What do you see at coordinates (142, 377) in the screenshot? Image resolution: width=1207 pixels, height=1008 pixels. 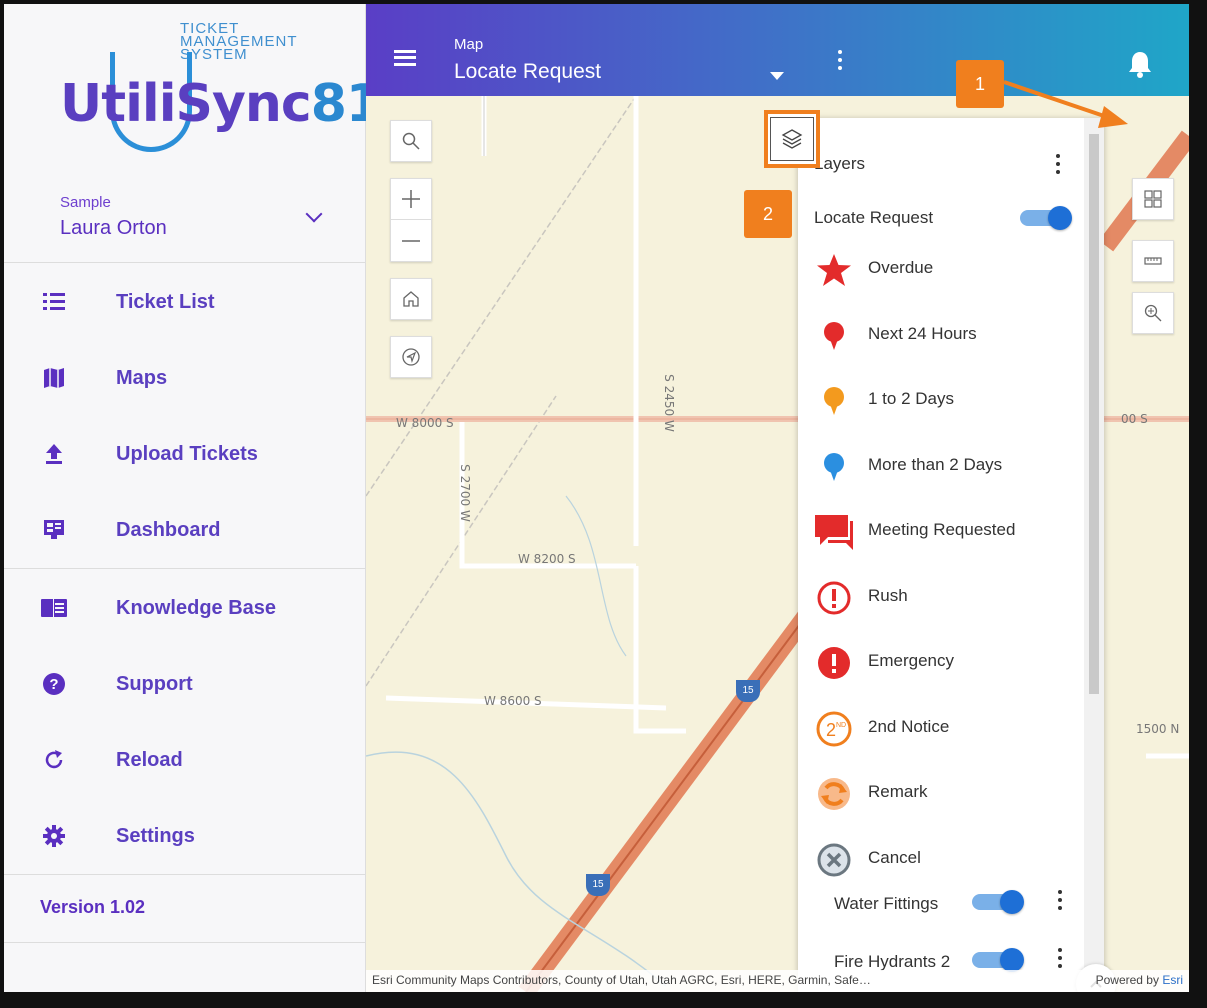 I see `nav-label: Maps` at bounding box center [142, 377].